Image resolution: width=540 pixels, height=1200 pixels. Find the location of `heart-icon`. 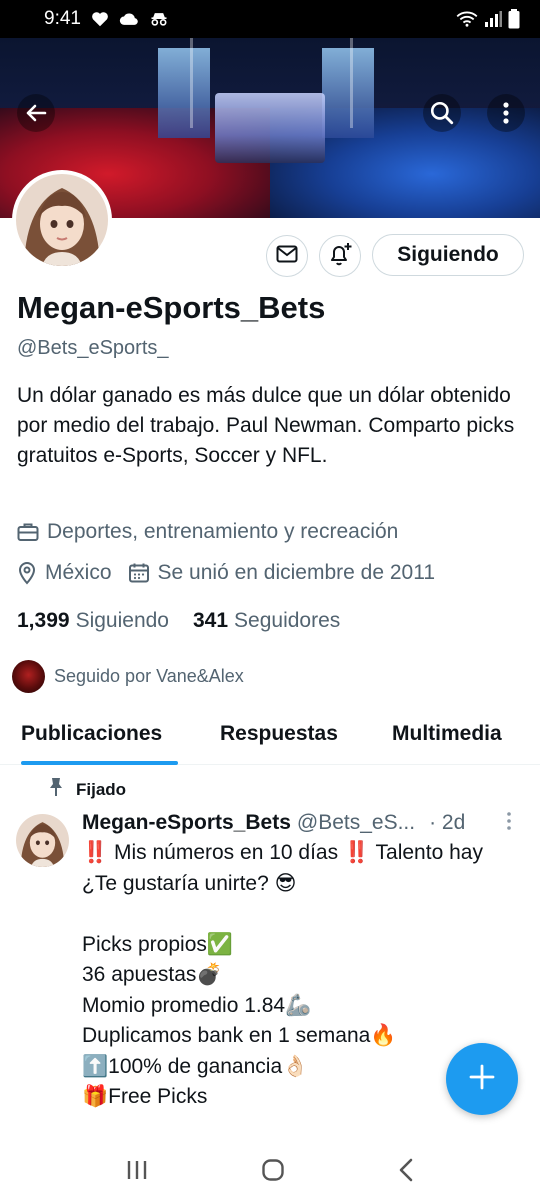

heart-icon is located at coordinates (100, 19).